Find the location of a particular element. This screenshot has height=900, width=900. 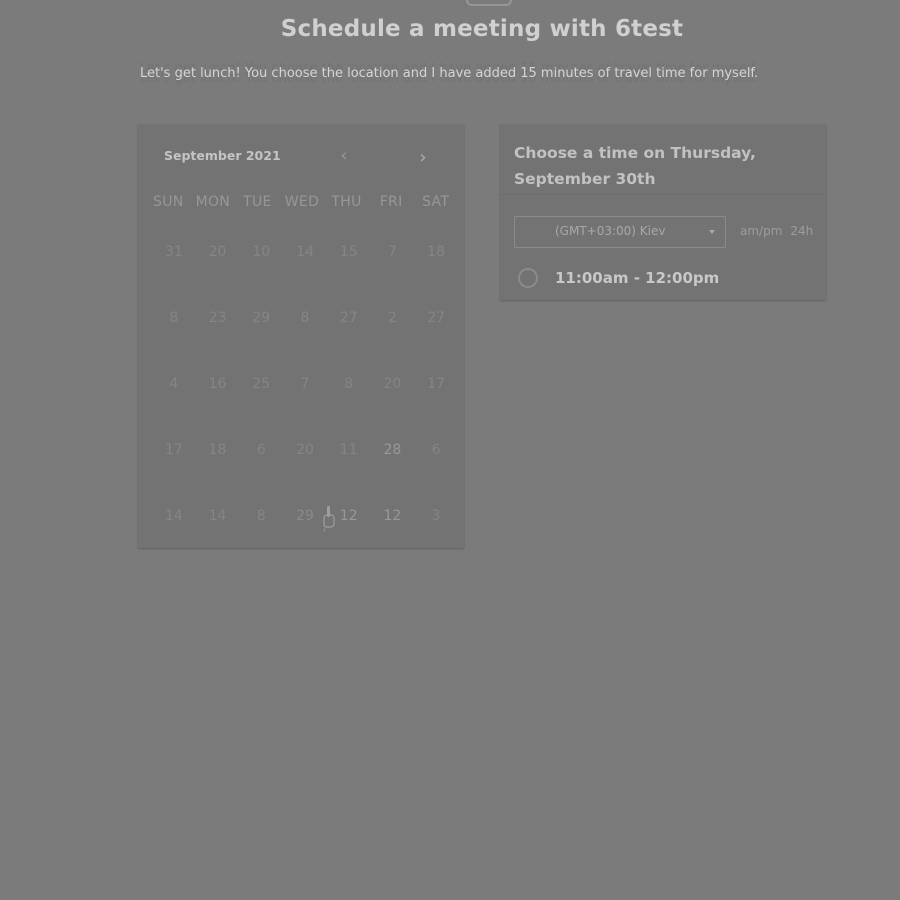

calendar-day: 16 is located at coordinates (218, 405).